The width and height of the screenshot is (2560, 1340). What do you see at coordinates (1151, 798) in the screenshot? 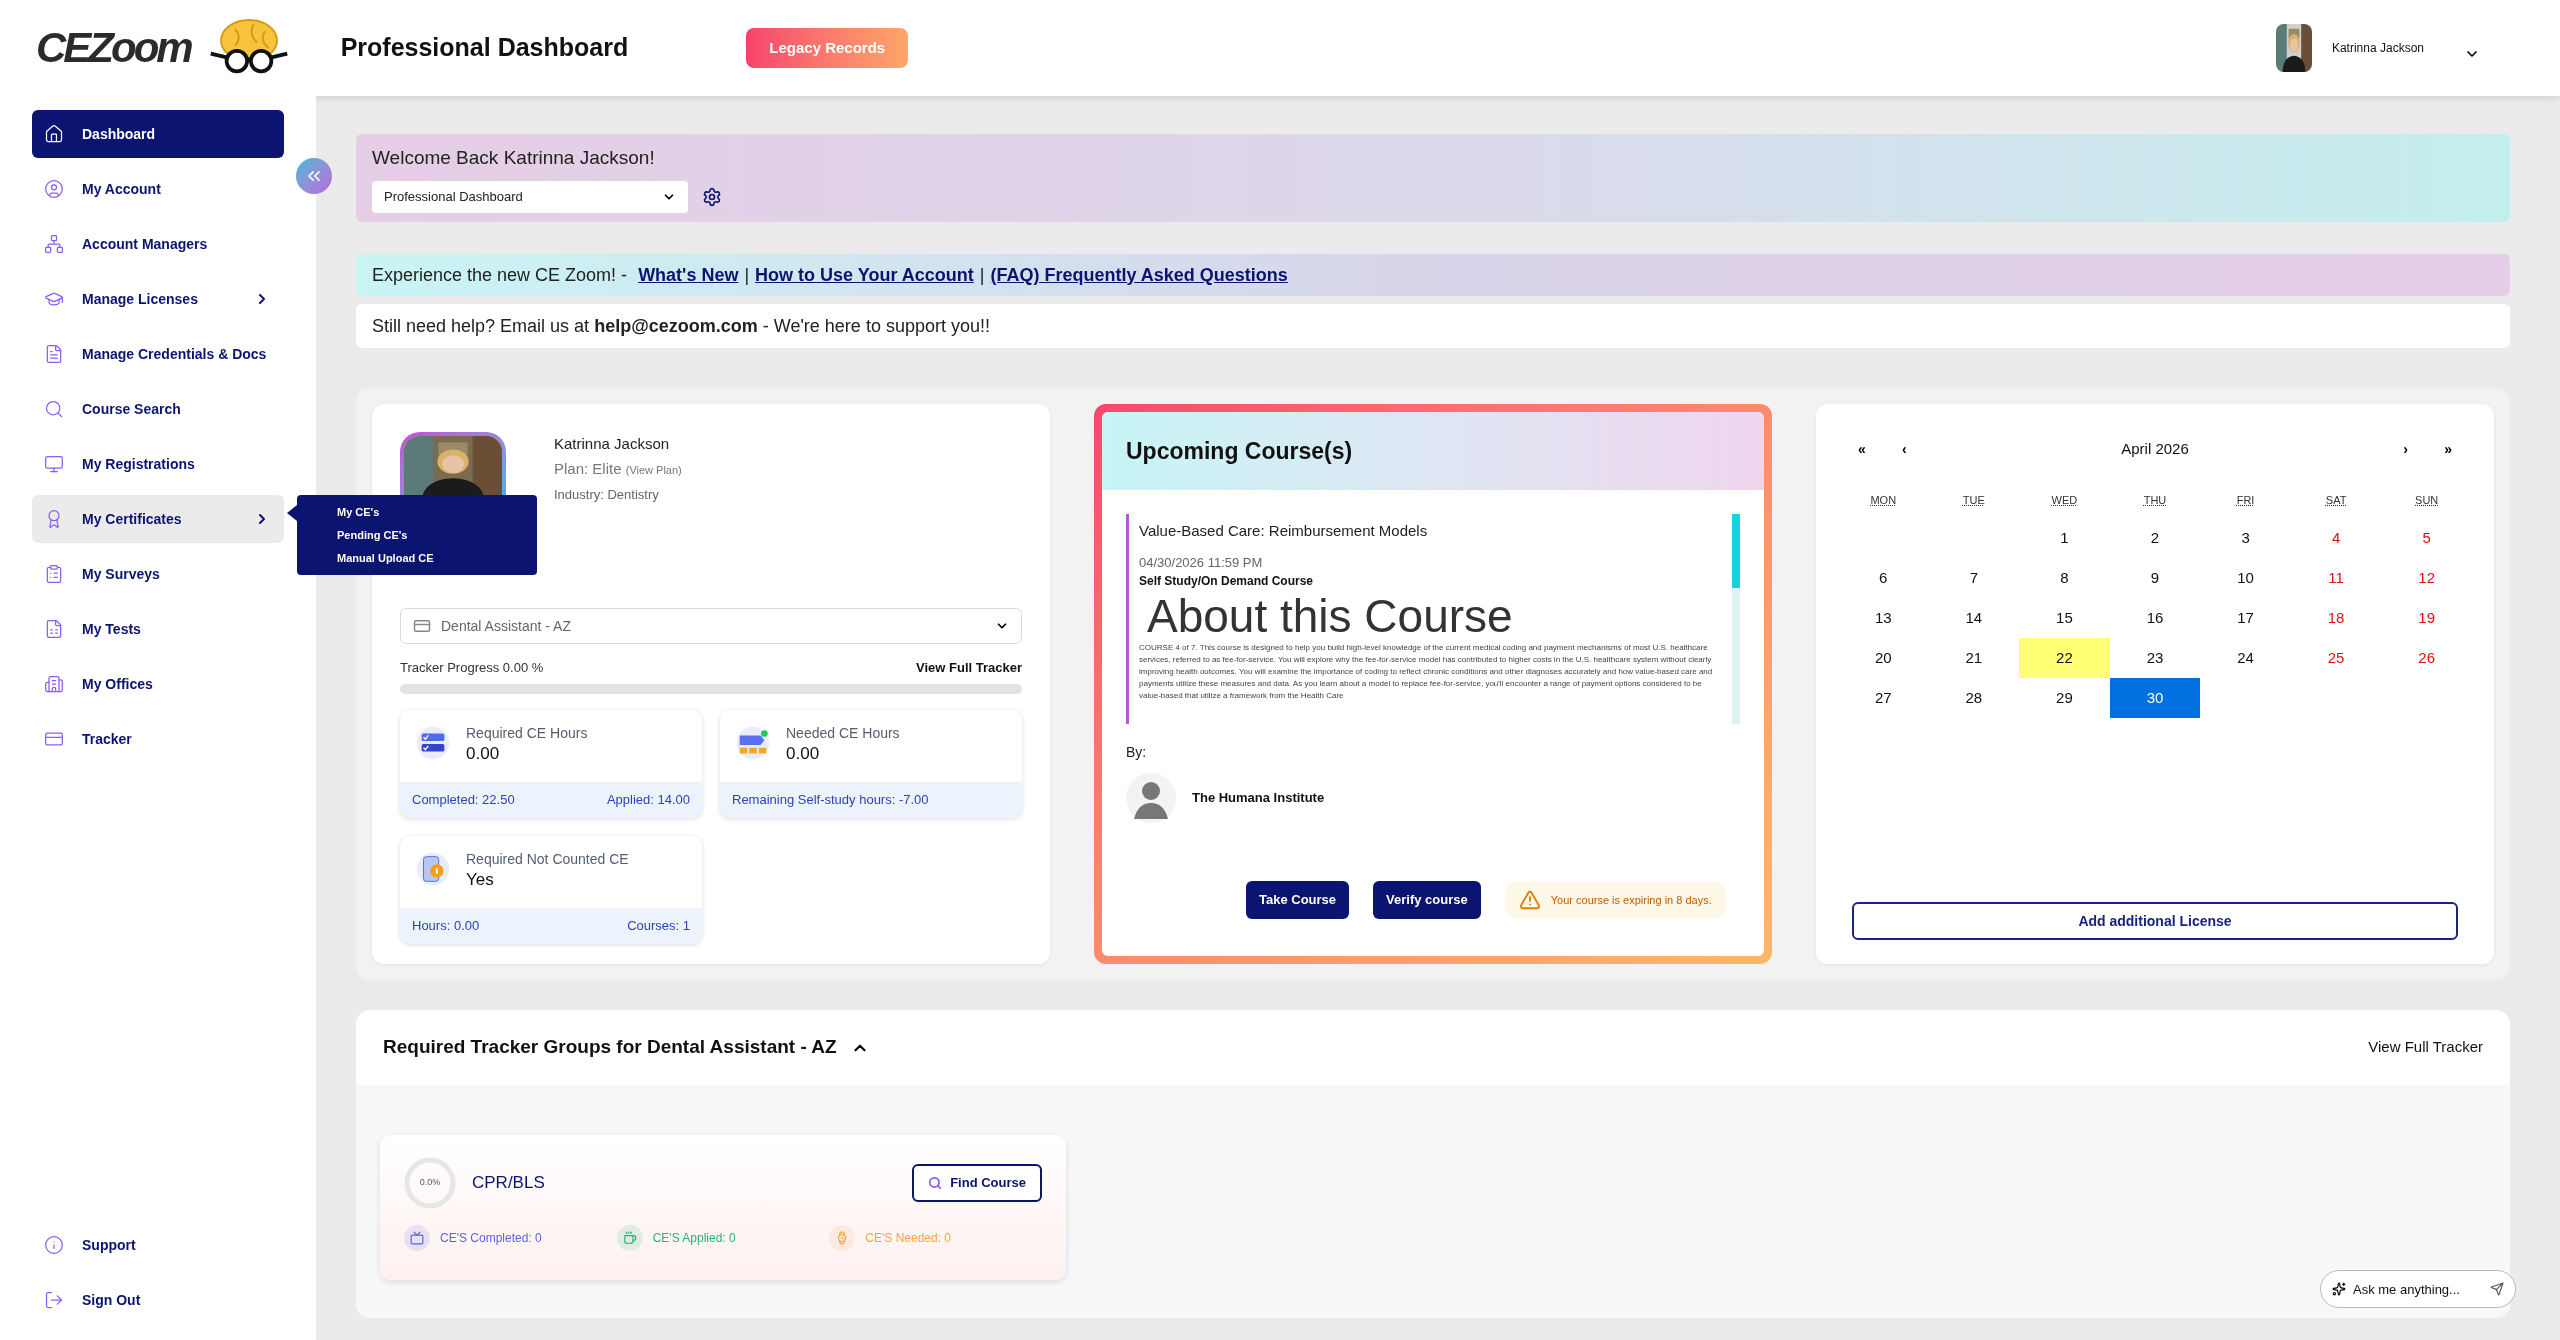
I see `avatar-placeholder-icon` at bounding box center [1151, 798].